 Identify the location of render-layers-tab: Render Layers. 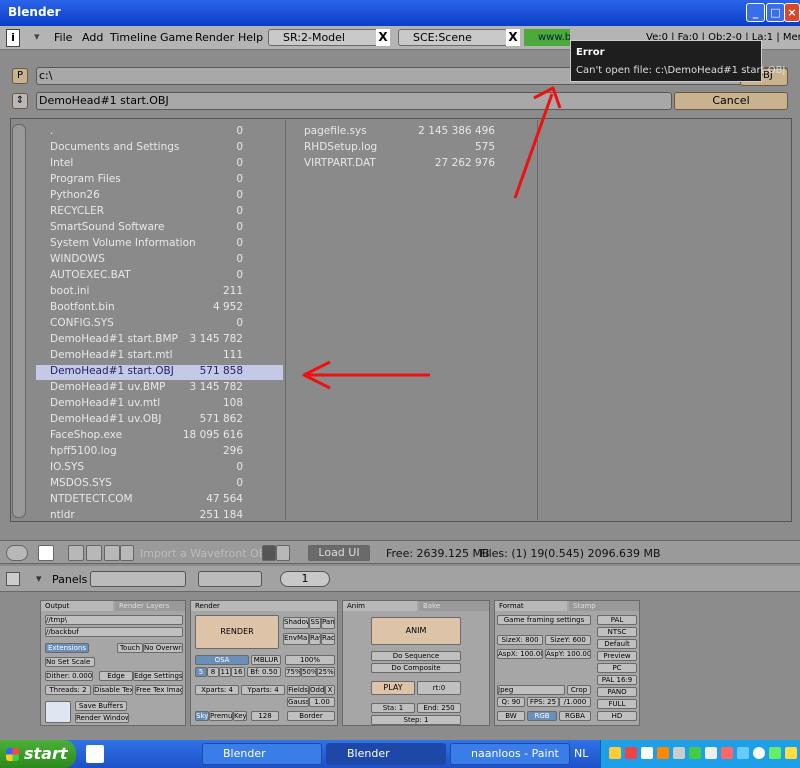
(150, 606).